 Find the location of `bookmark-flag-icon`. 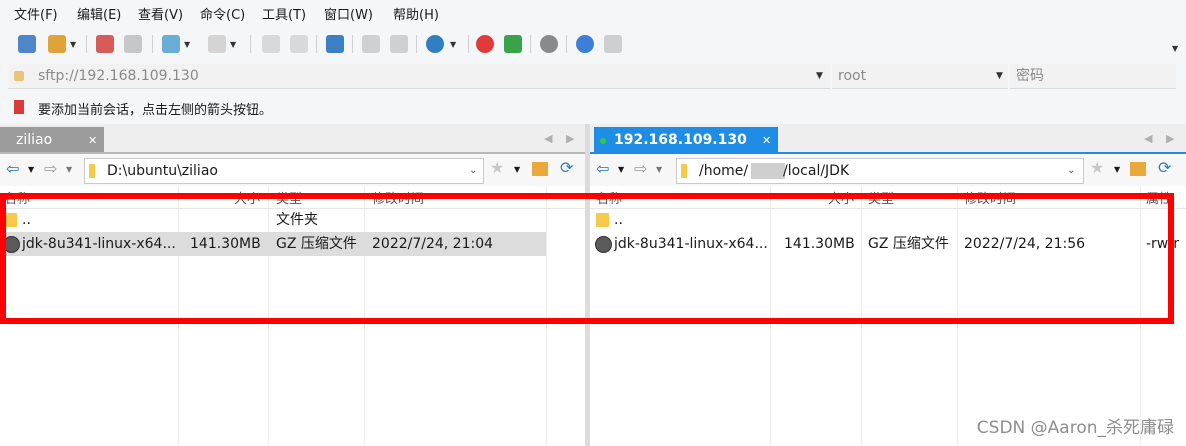

bookmark-flag-icon is located at coordinates (19, 107).